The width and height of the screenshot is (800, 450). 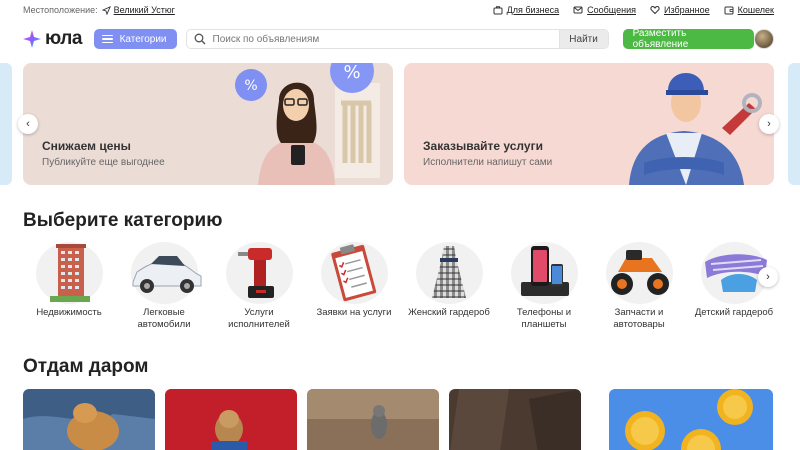 I want to click on category-item-autoparts: Запчасти и автотовары, so click(x=639, y=286).